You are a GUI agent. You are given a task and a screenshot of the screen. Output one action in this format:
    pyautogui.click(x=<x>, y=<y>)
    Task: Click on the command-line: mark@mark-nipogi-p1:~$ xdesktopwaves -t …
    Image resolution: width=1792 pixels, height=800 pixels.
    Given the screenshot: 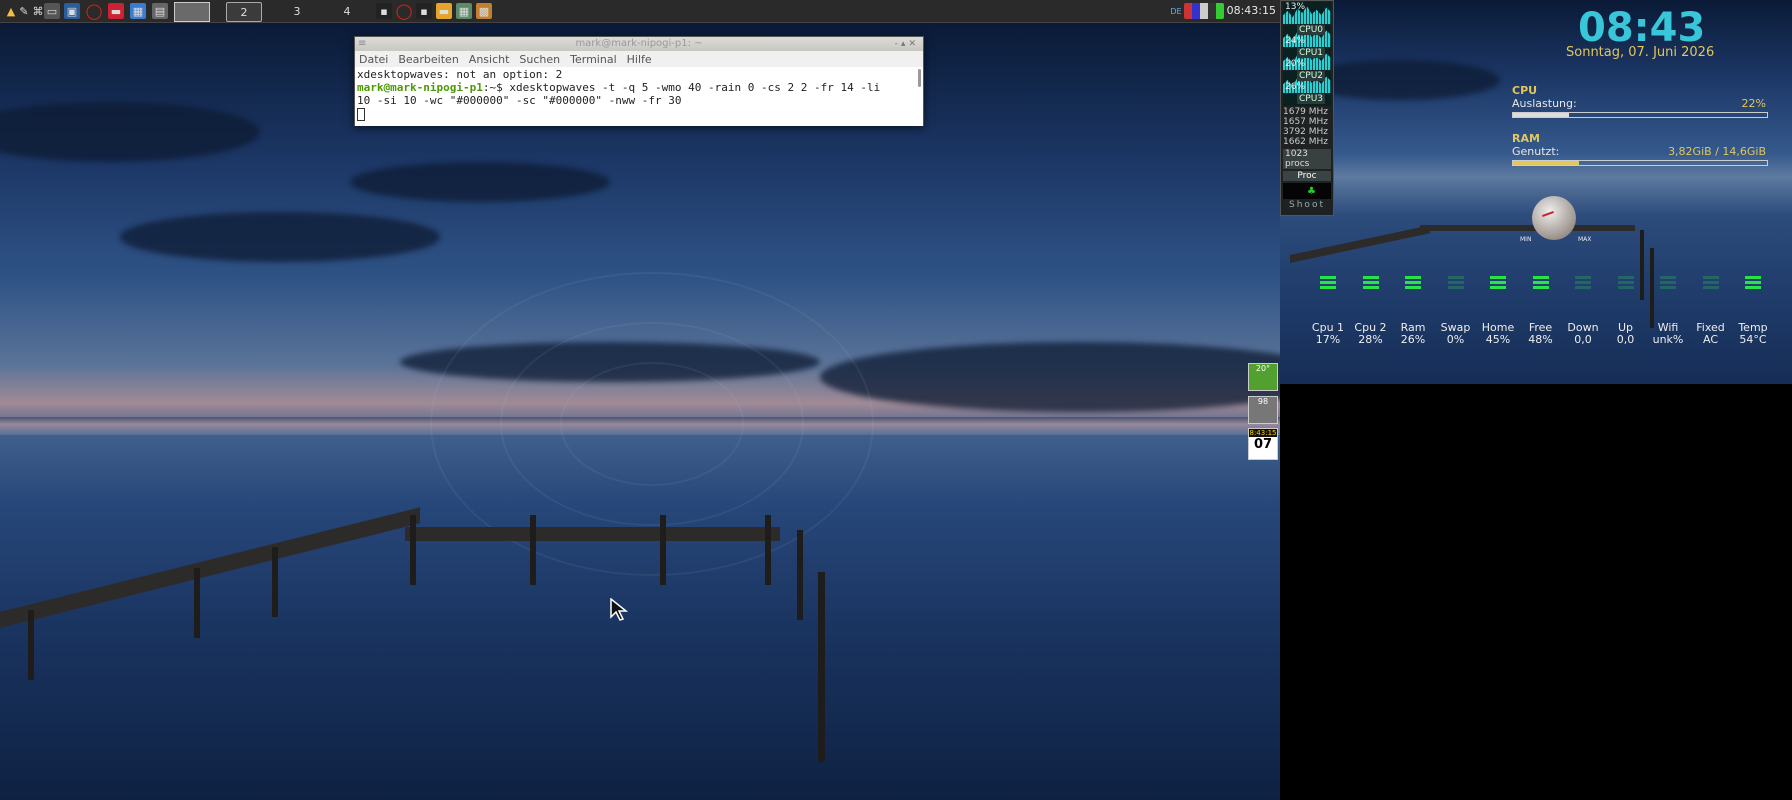 What is the action you would take?
    pyautogui.click(x=639, y=87)
    